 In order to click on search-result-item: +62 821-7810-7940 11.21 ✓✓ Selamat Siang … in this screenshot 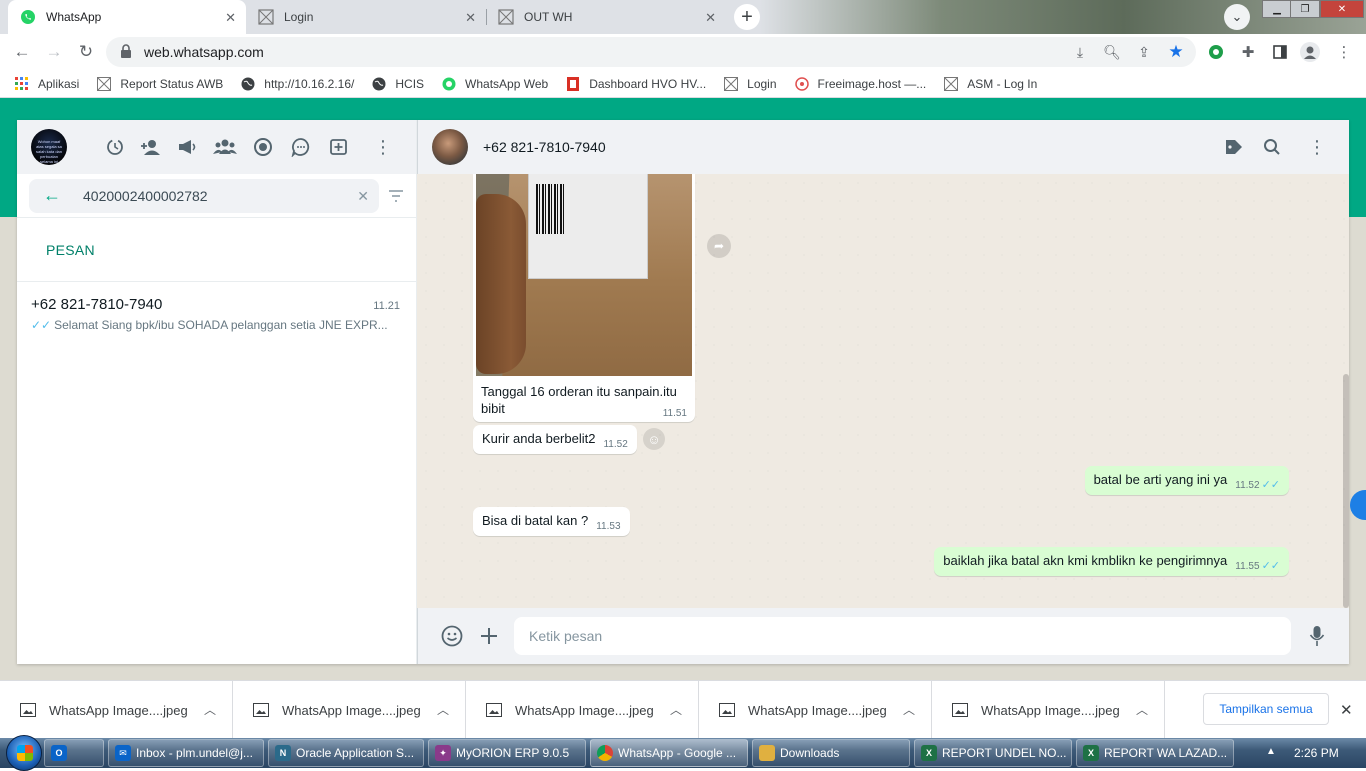, I will do `click(216, 313)`.